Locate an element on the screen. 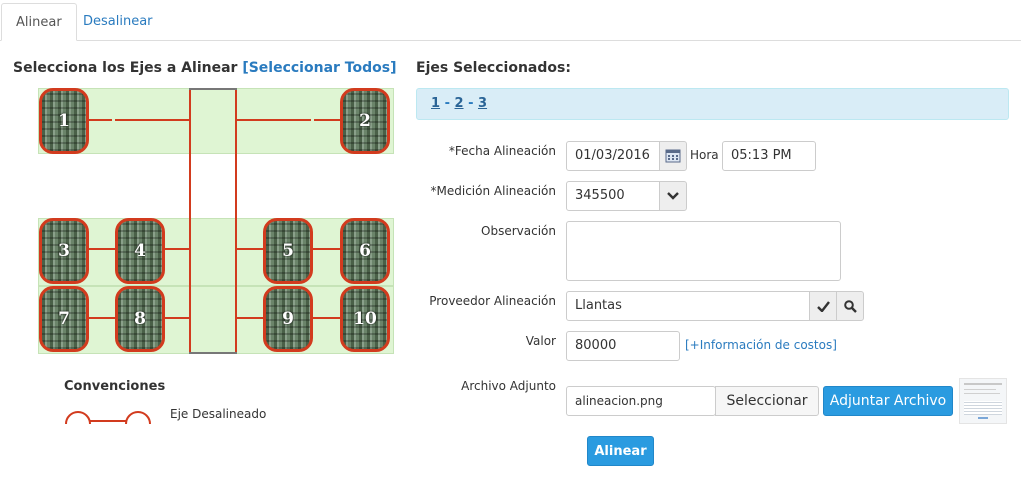 The height and width of the screenshot is (479, 1021). legend-label: Eje Desalineado is located at coordinates (218, 414).